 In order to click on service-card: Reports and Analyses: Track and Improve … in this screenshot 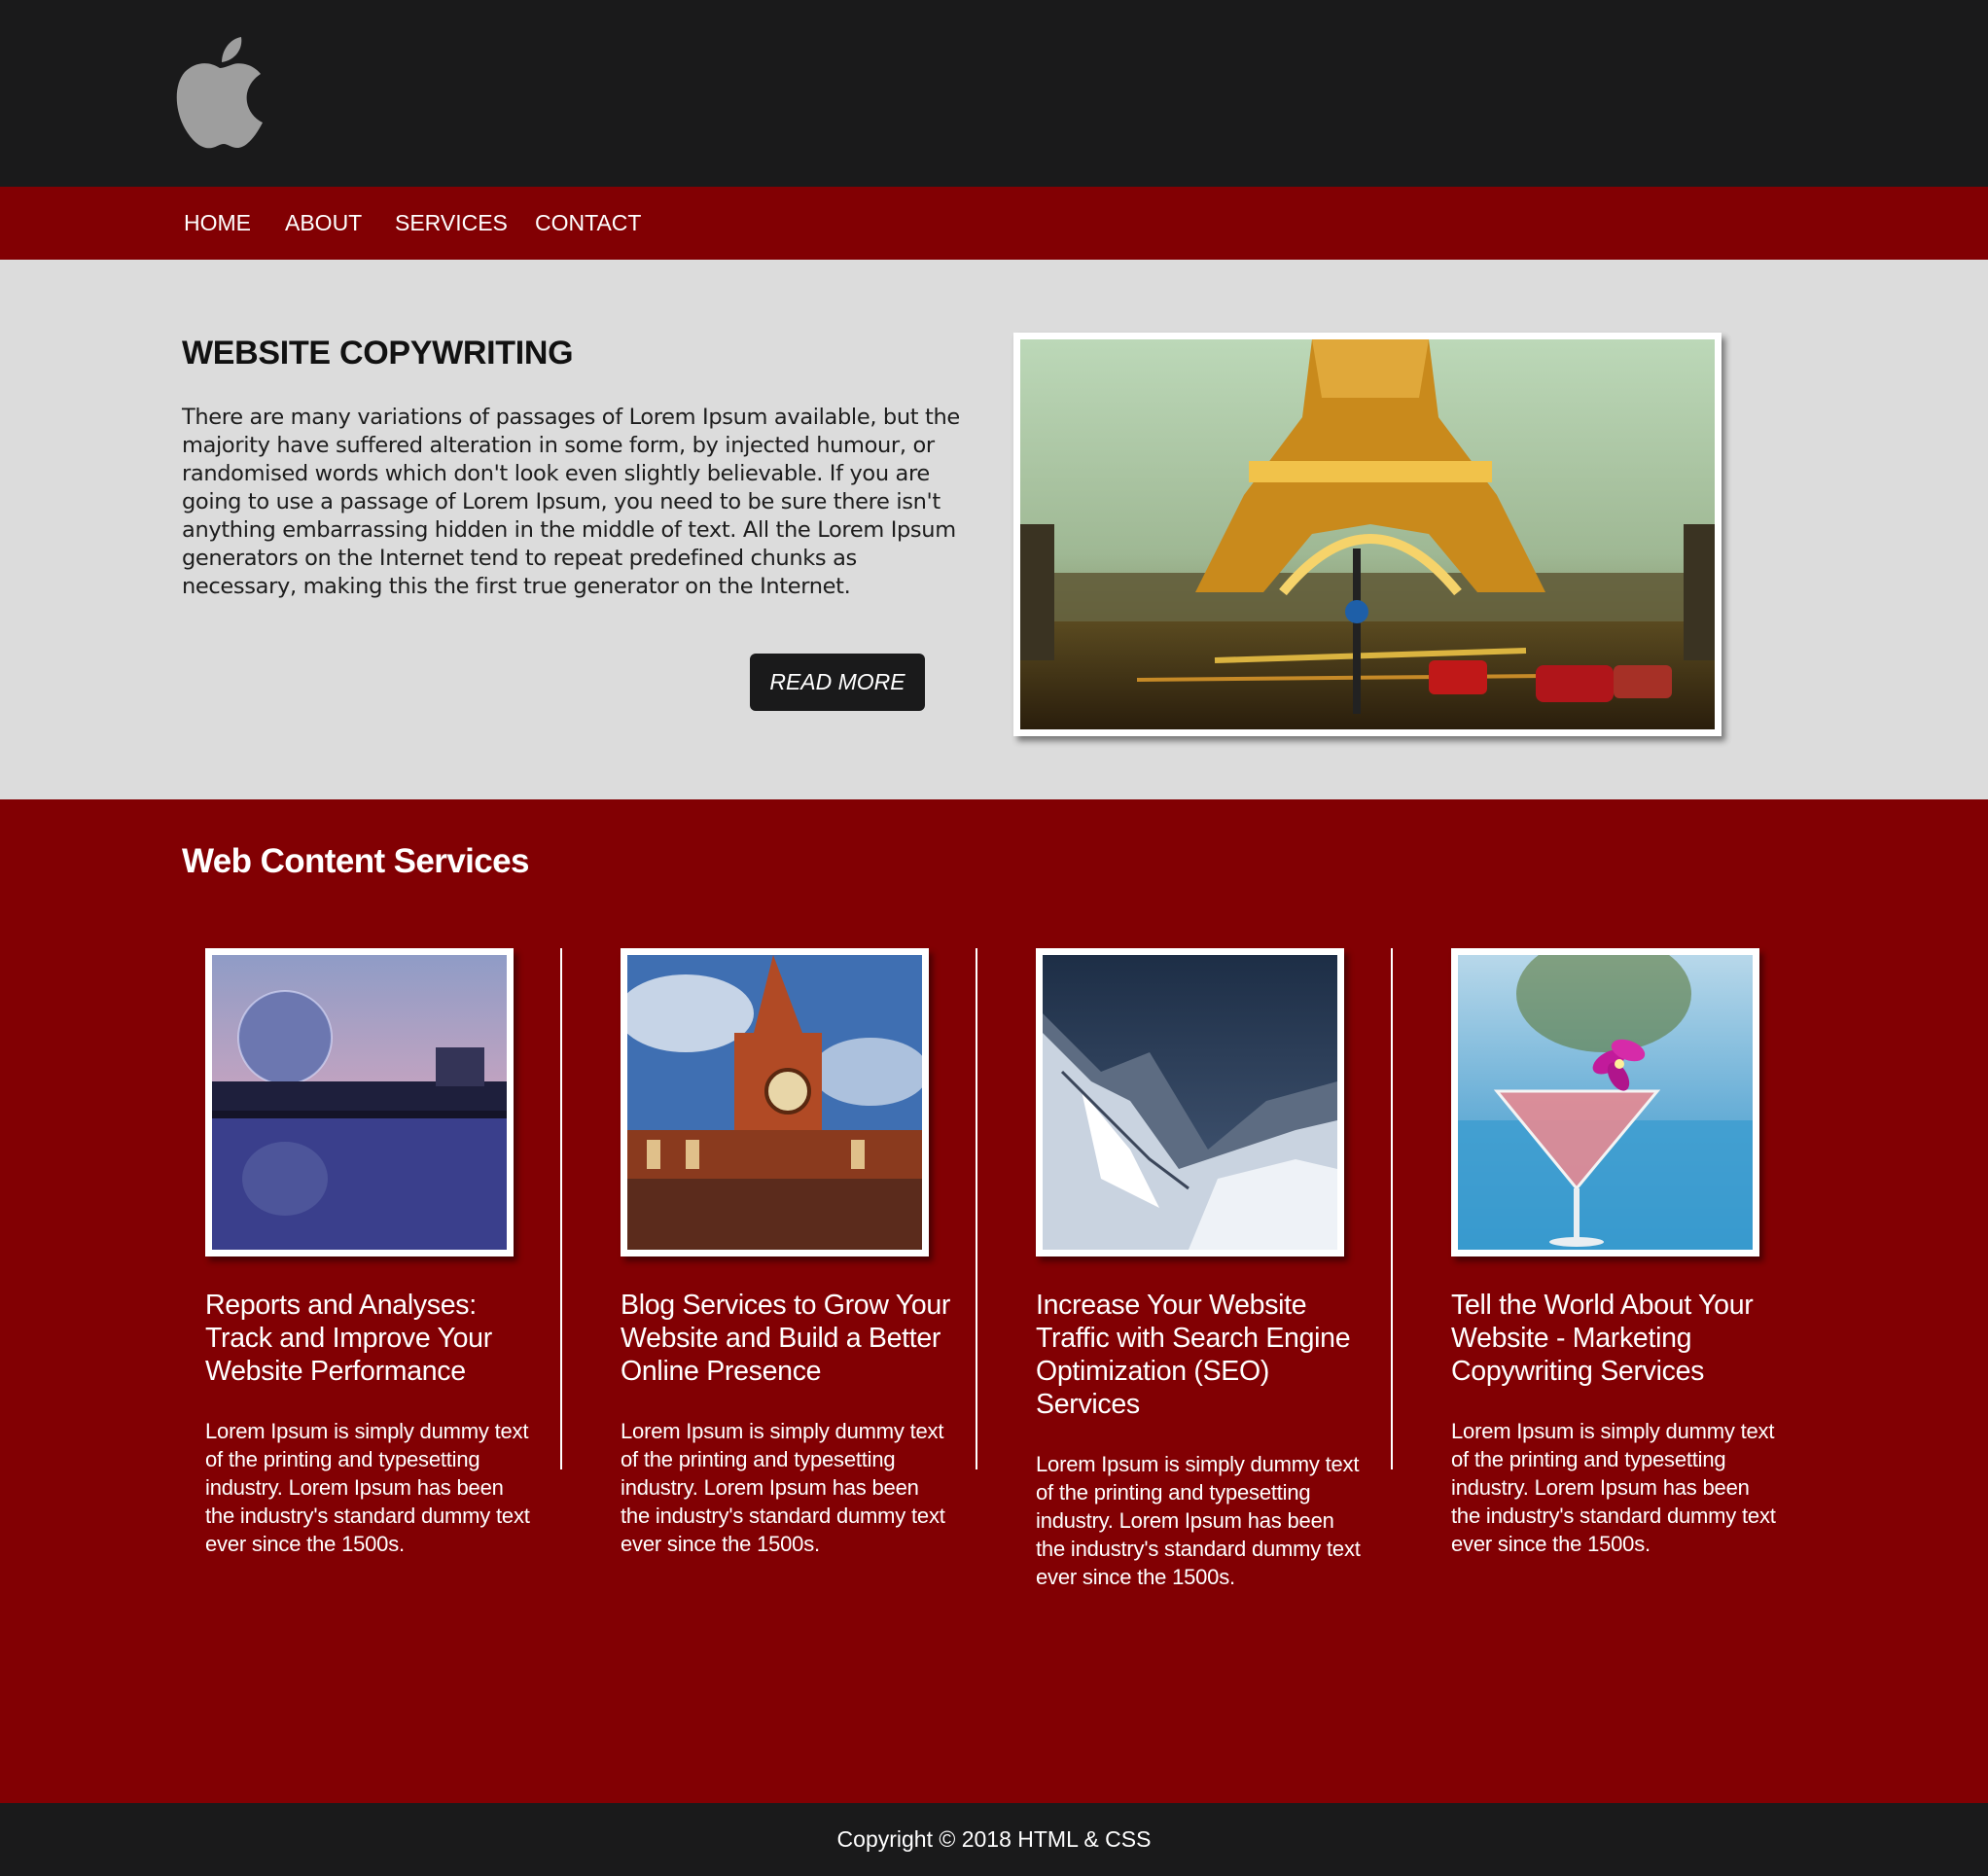, I will do `click(370, 1253)`.